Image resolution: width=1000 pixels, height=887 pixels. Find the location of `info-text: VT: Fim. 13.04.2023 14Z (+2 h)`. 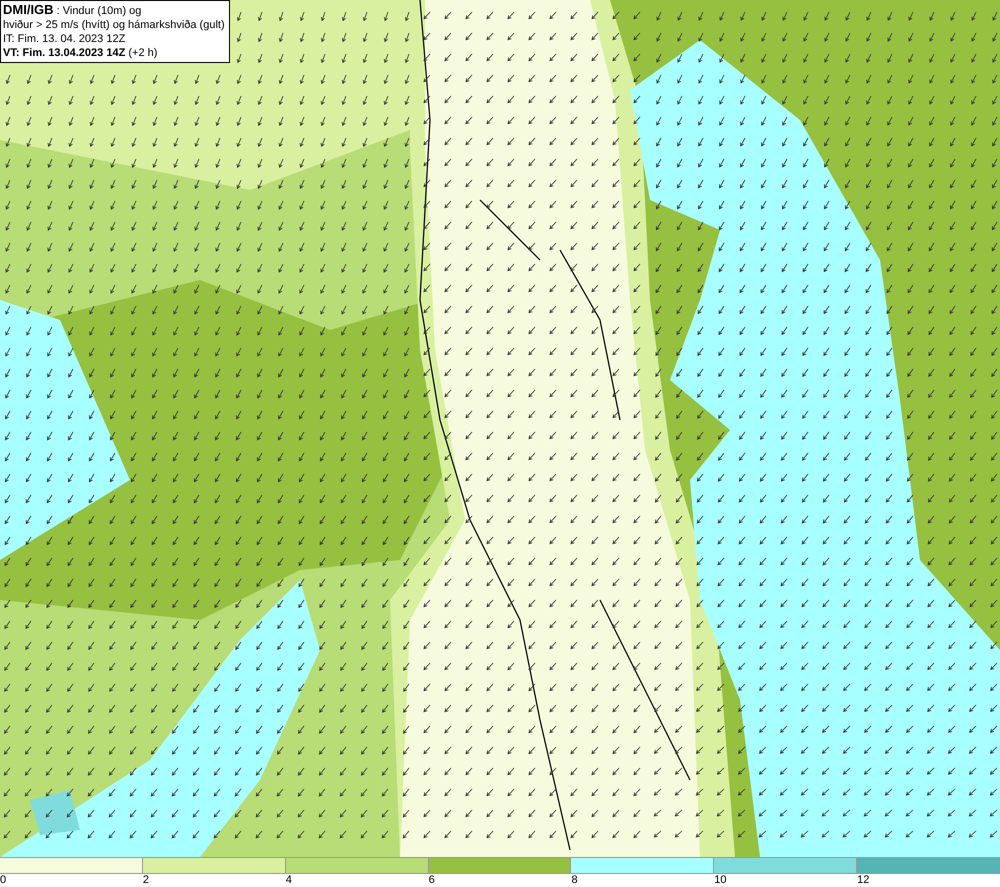

info-text: VT: Fim. 13.04.2023 14Z (+2 h) is located at coordinates (80, 53).